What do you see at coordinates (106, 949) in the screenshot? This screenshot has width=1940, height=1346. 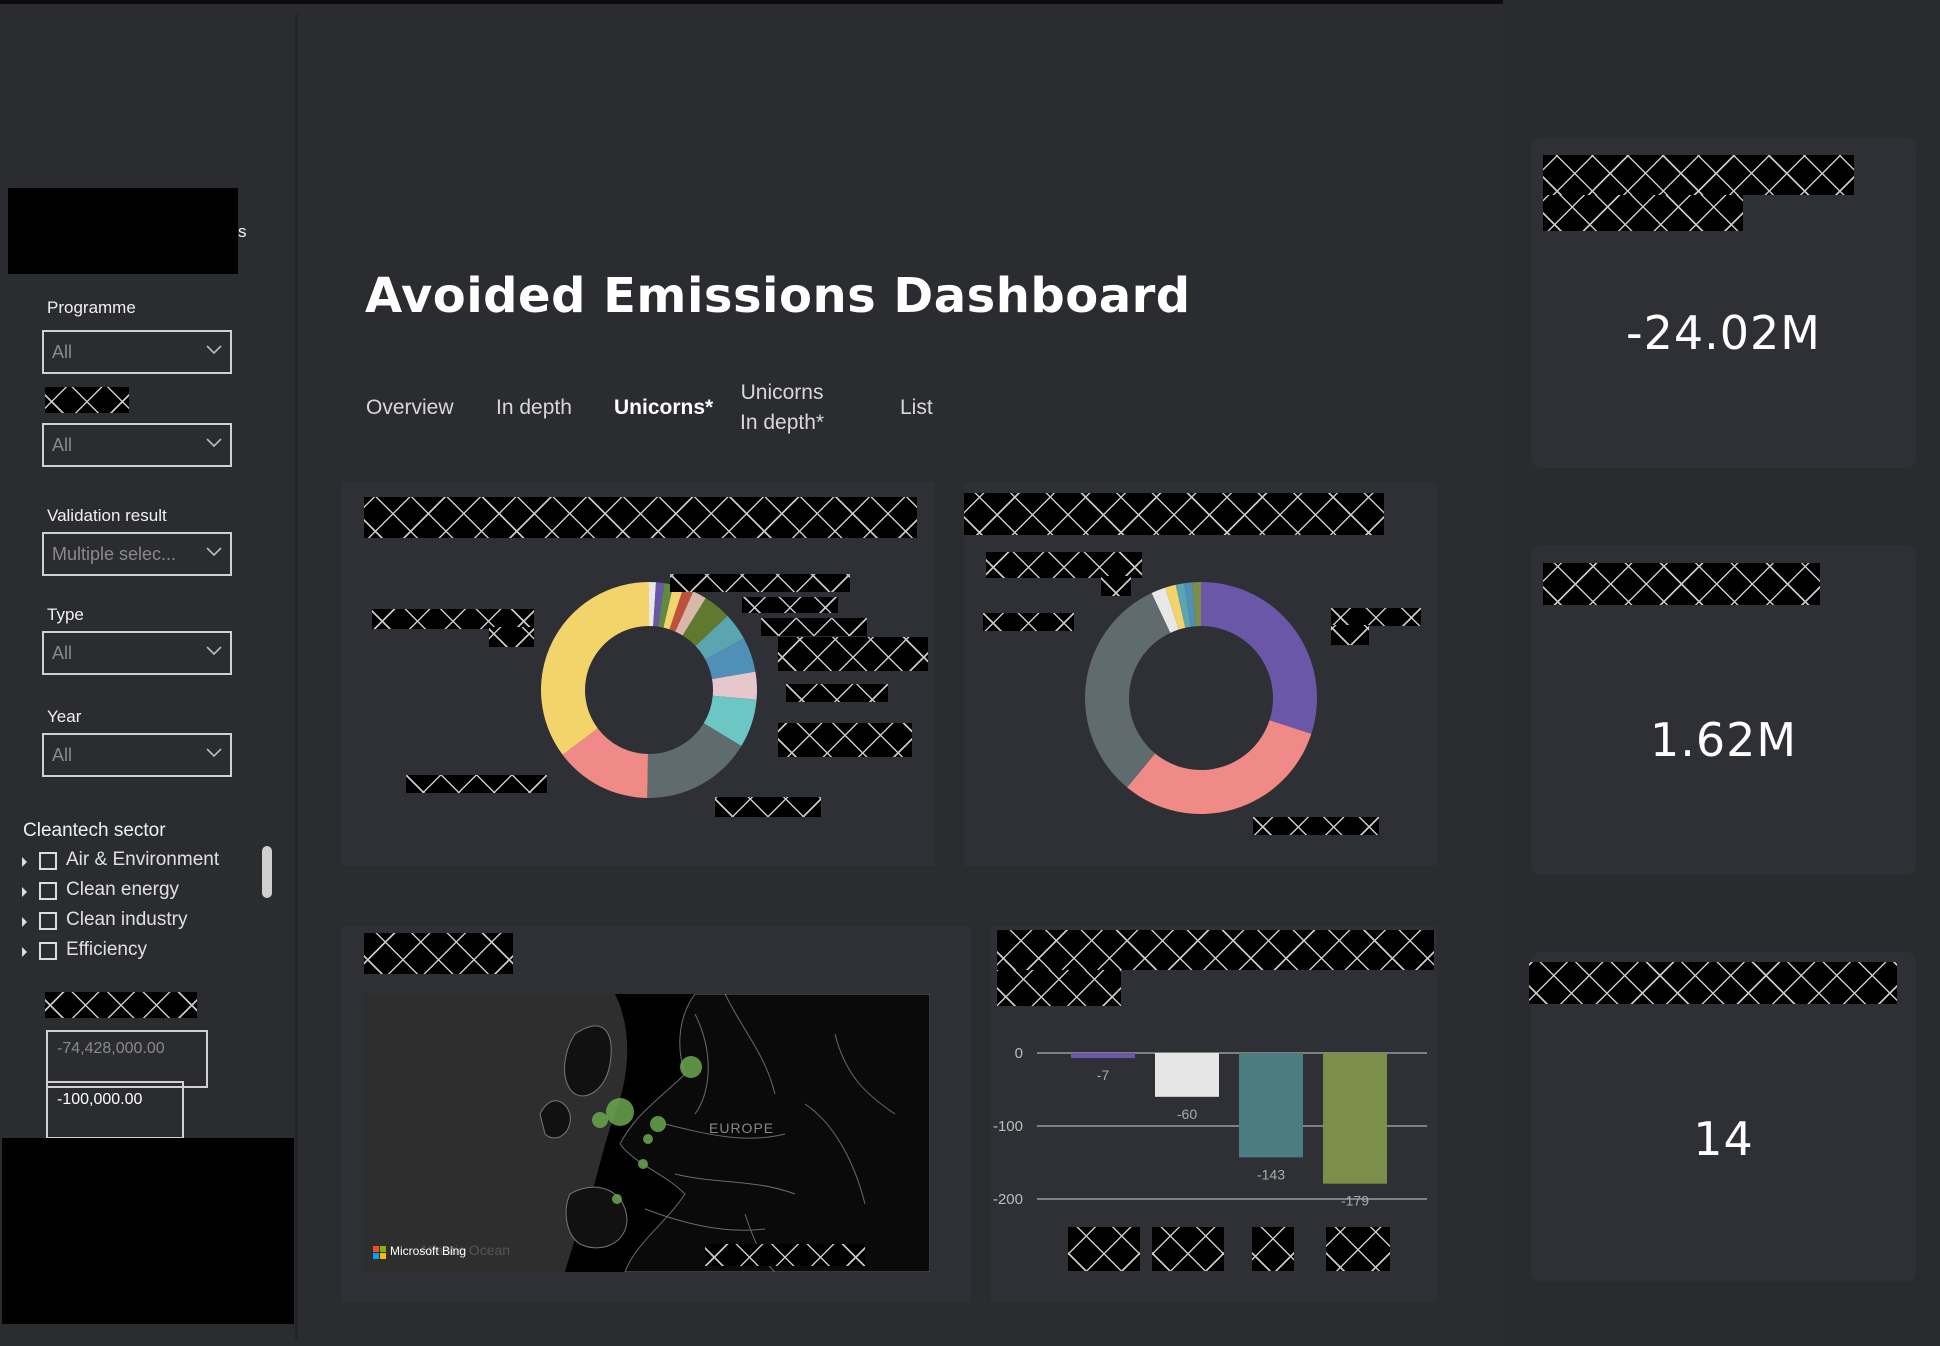 I see `sector-item-label: Efficiency` at bounding box center [106, 949].